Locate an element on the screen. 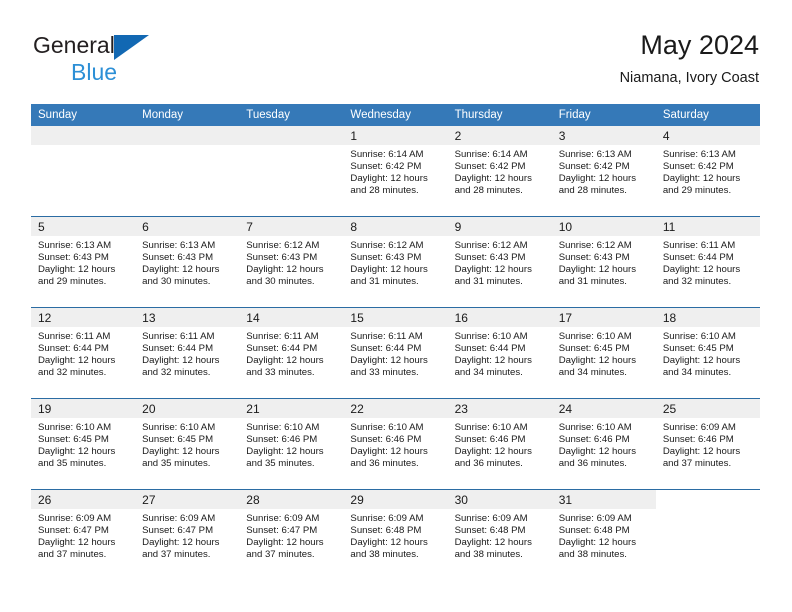  daylight-duration-line2: and 32 minutes. is located at coordinates (72, 373).